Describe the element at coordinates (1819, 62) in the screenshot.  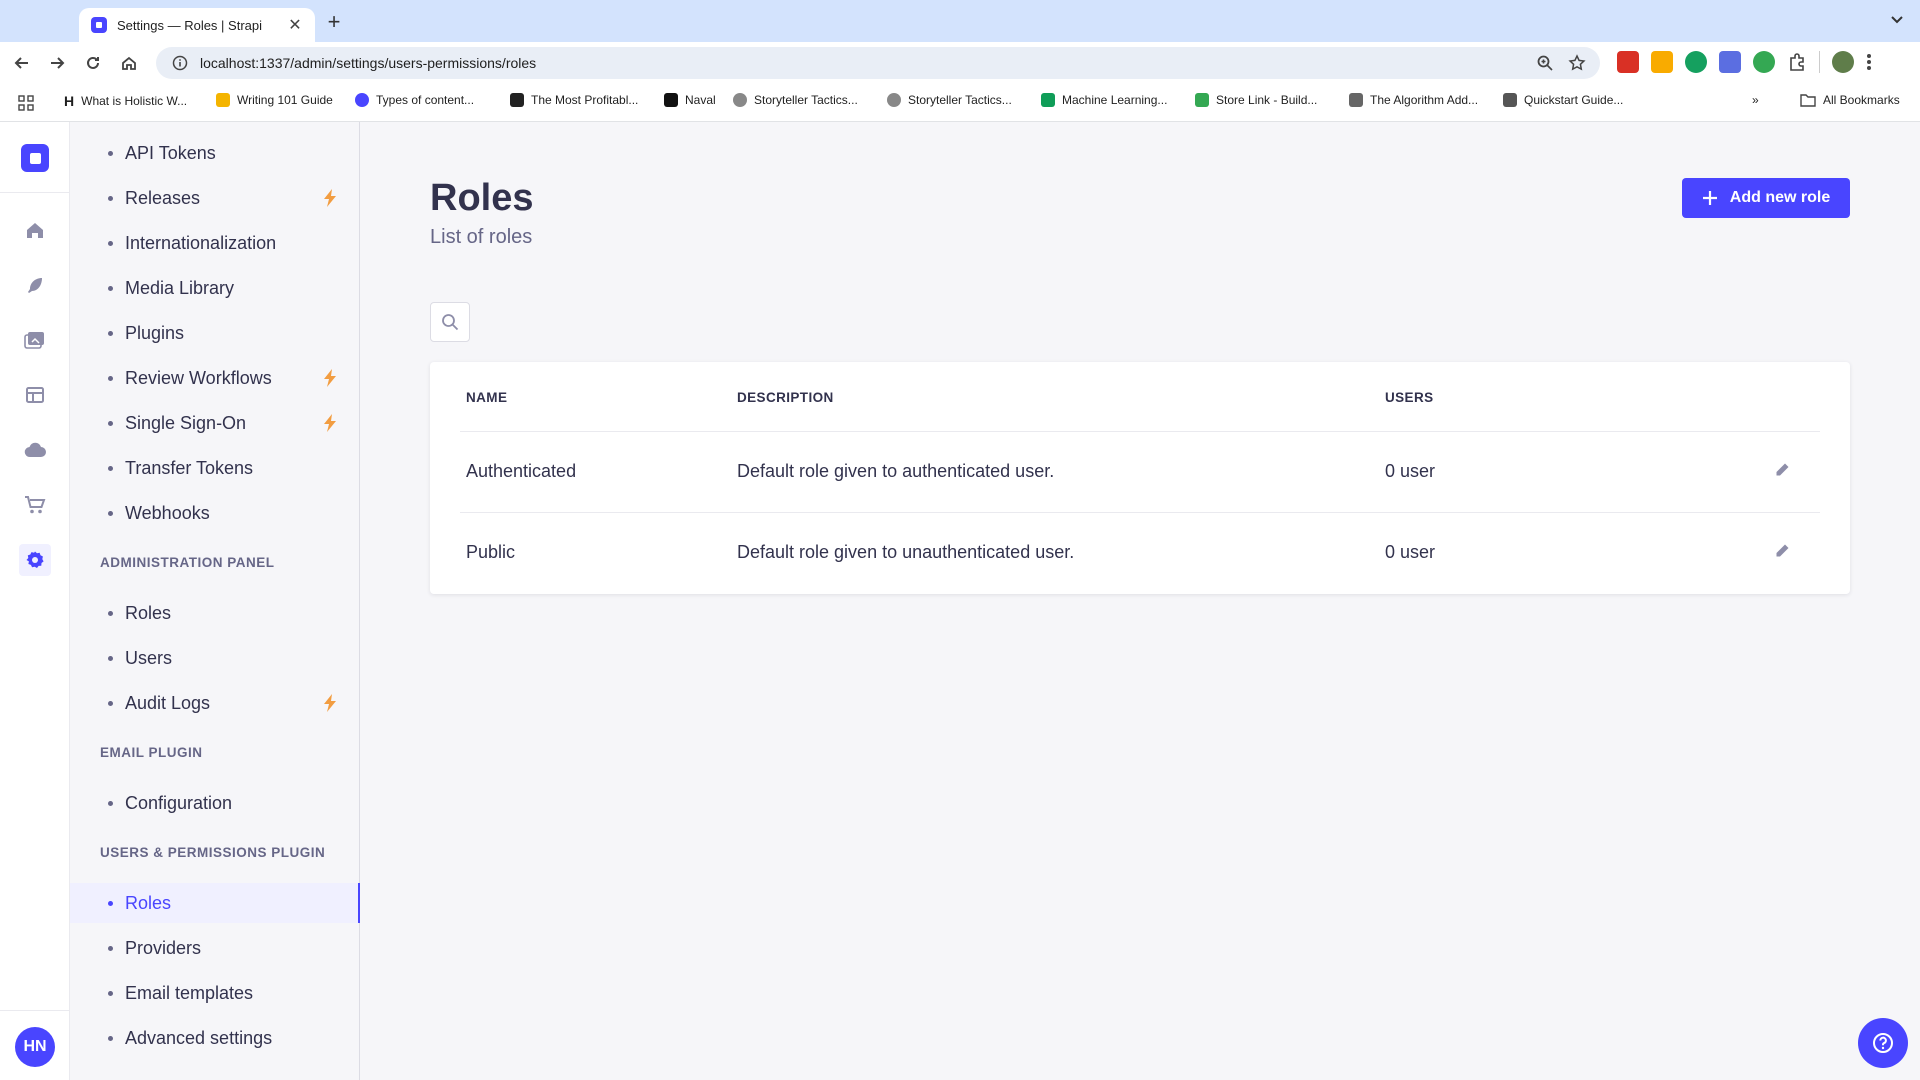
I see `toolbar-divider` at that location.